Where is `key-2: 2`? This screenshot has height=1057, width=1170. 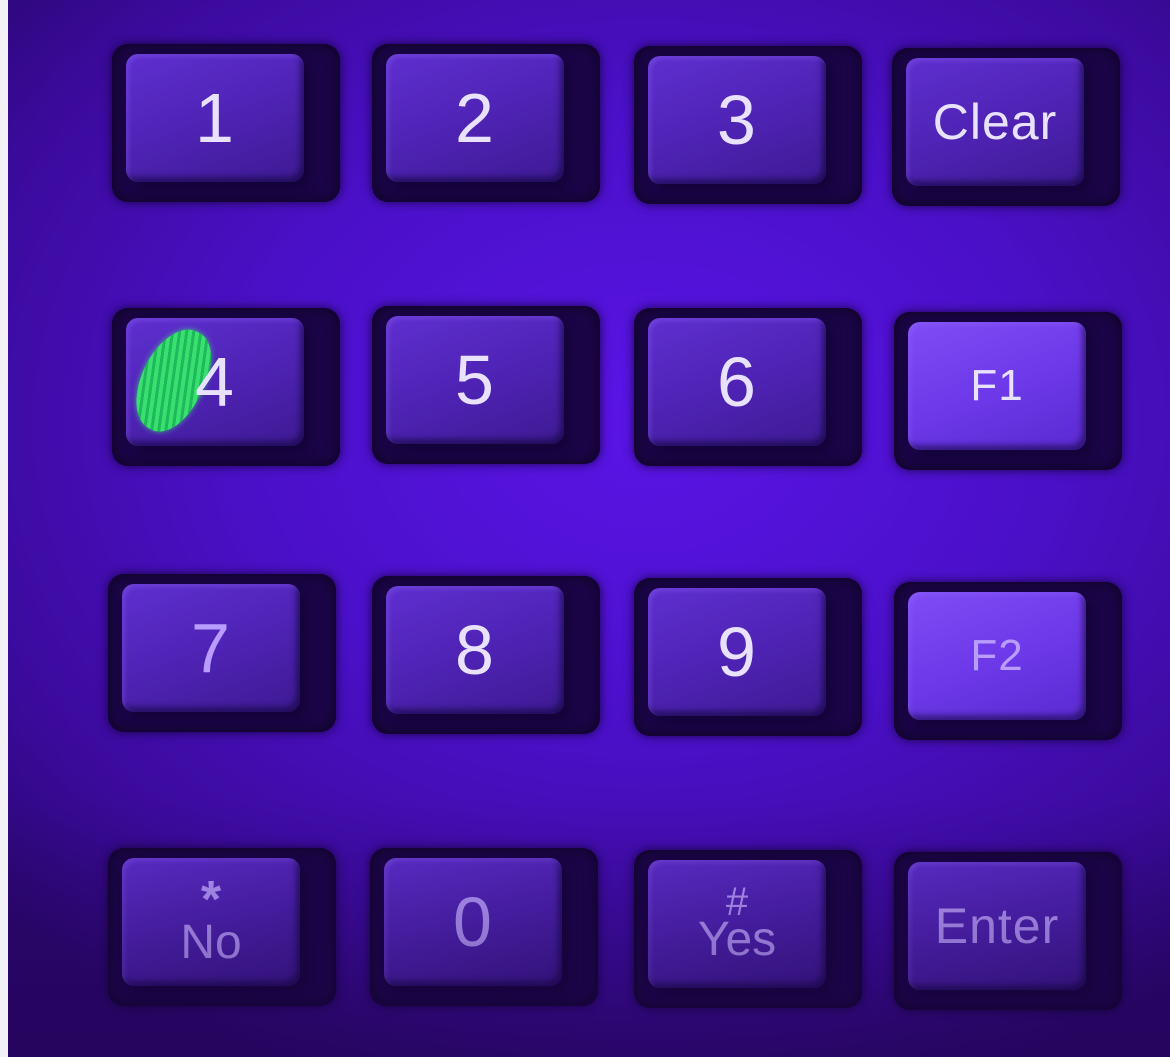
key-2: 2 is located at coordinates (475, 118).